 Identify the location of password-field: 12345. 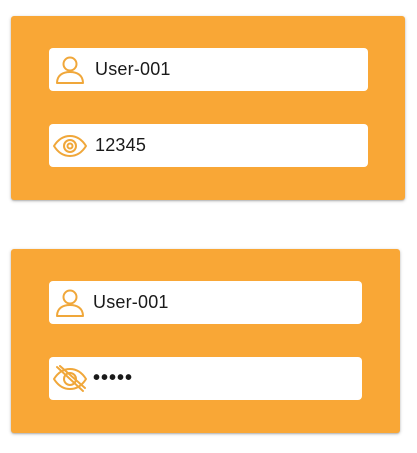
(208, 145).